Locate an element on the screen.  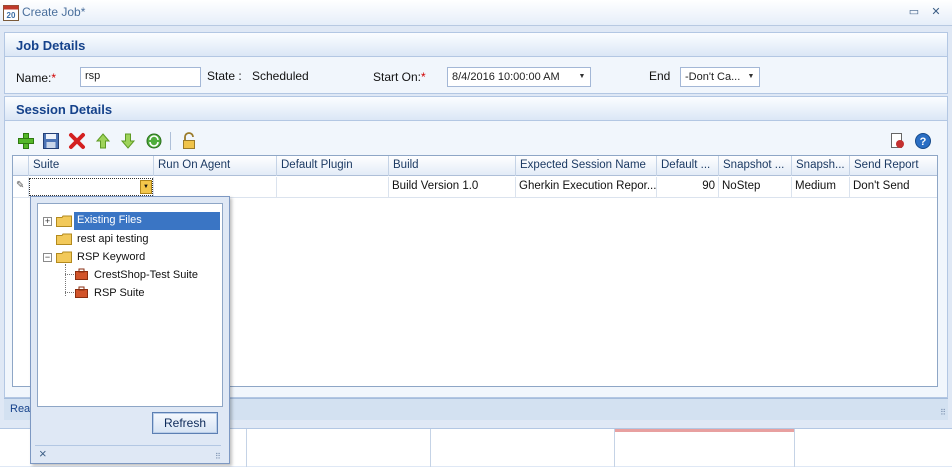
snapshot-cell: NoStep is located at coordinates (755, 187).